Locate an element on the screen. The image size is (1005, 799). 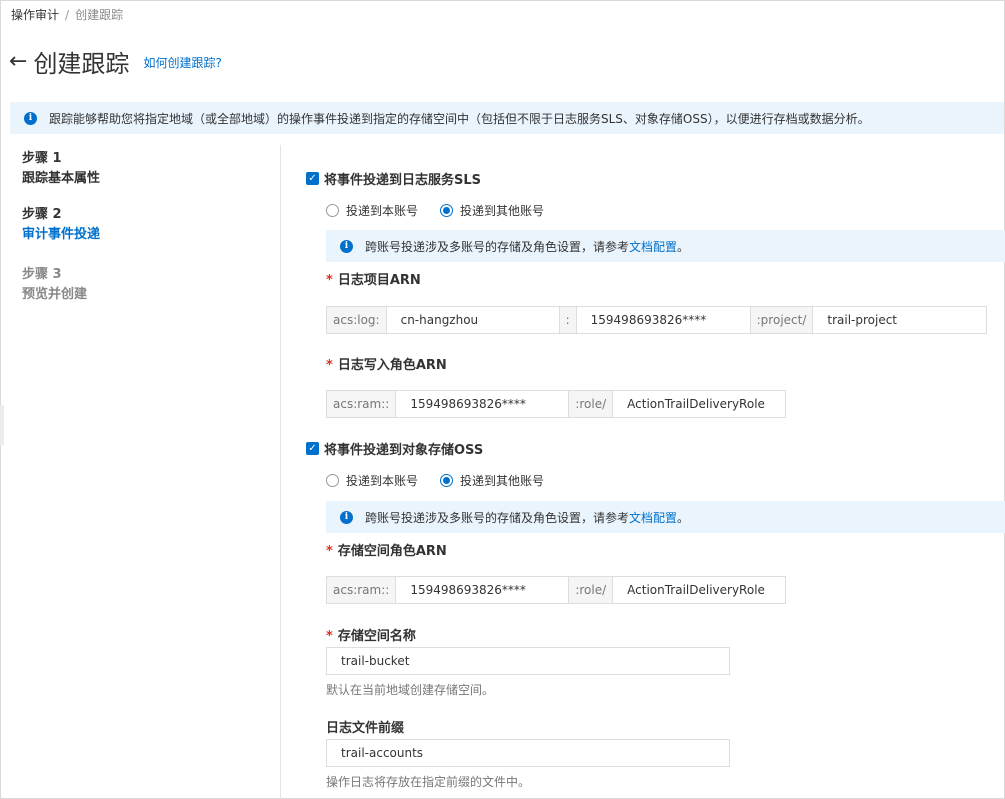
sls-doc-link: 文档配置 is located at coordinates (653, 246).